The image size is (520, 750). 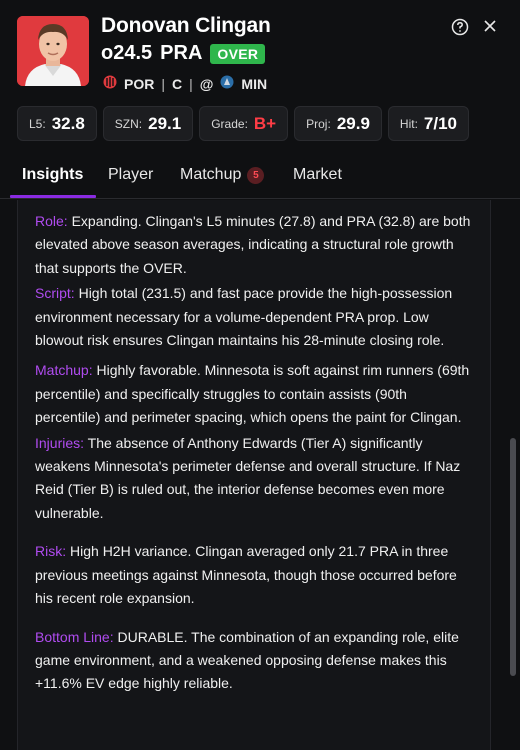 What do you see at coordinates (127, 53) in the screenshot?
I see `prop-line-value: o24.5` at bounding box center [127, 53].